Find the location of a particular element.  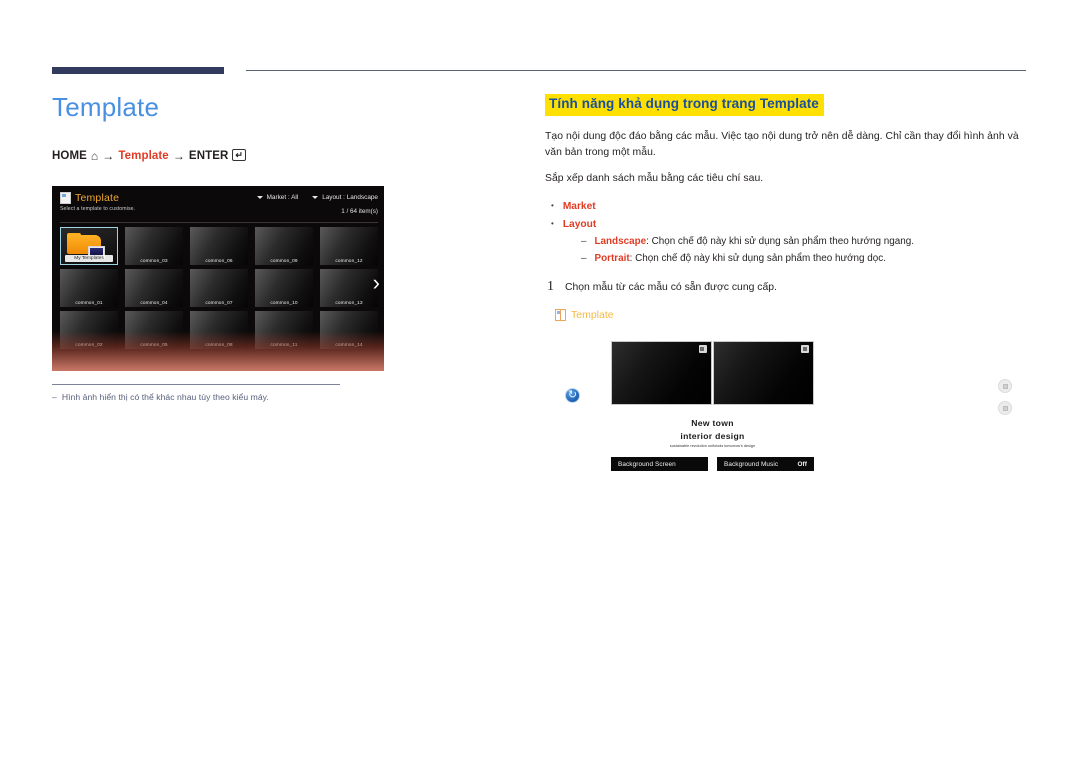

enter-key-icon: ↵ is located at coordinates (239, 155).